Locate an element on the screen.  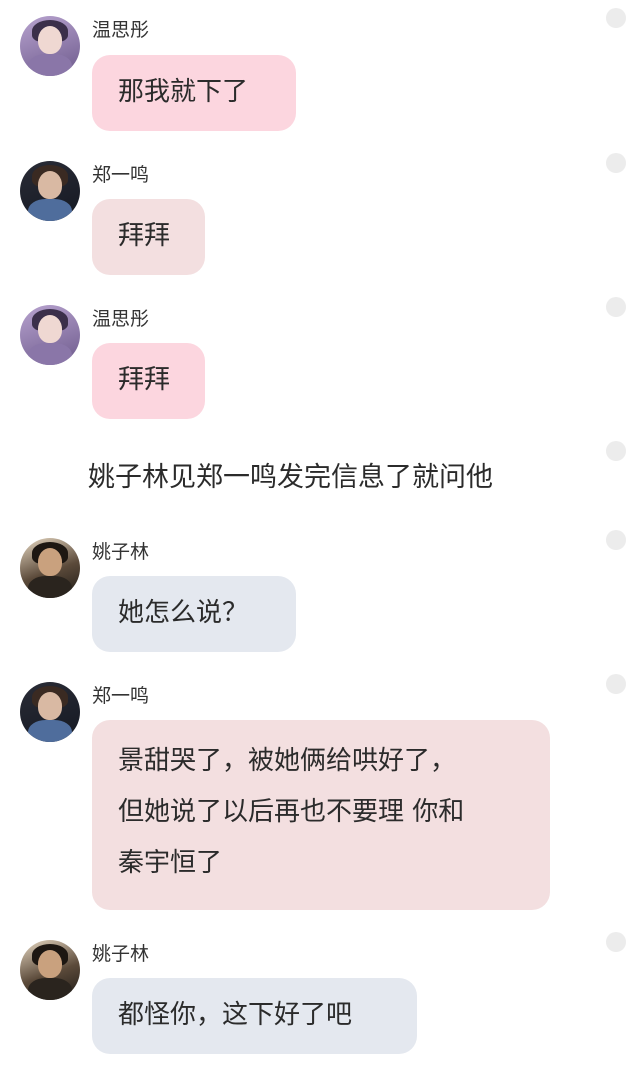
message-bubble: 她怎么说？ is located at coordinates (194, 614).